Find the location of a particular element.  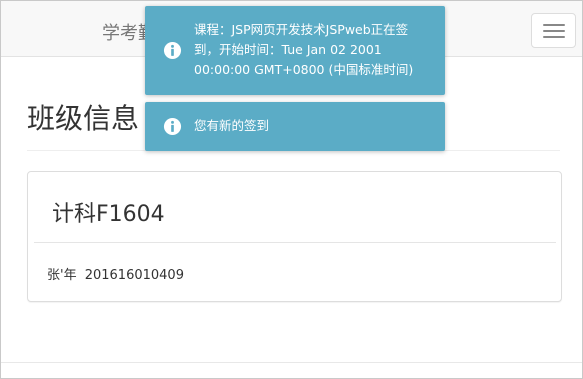

menu-toggle-button is located at coordinates (553, 30).